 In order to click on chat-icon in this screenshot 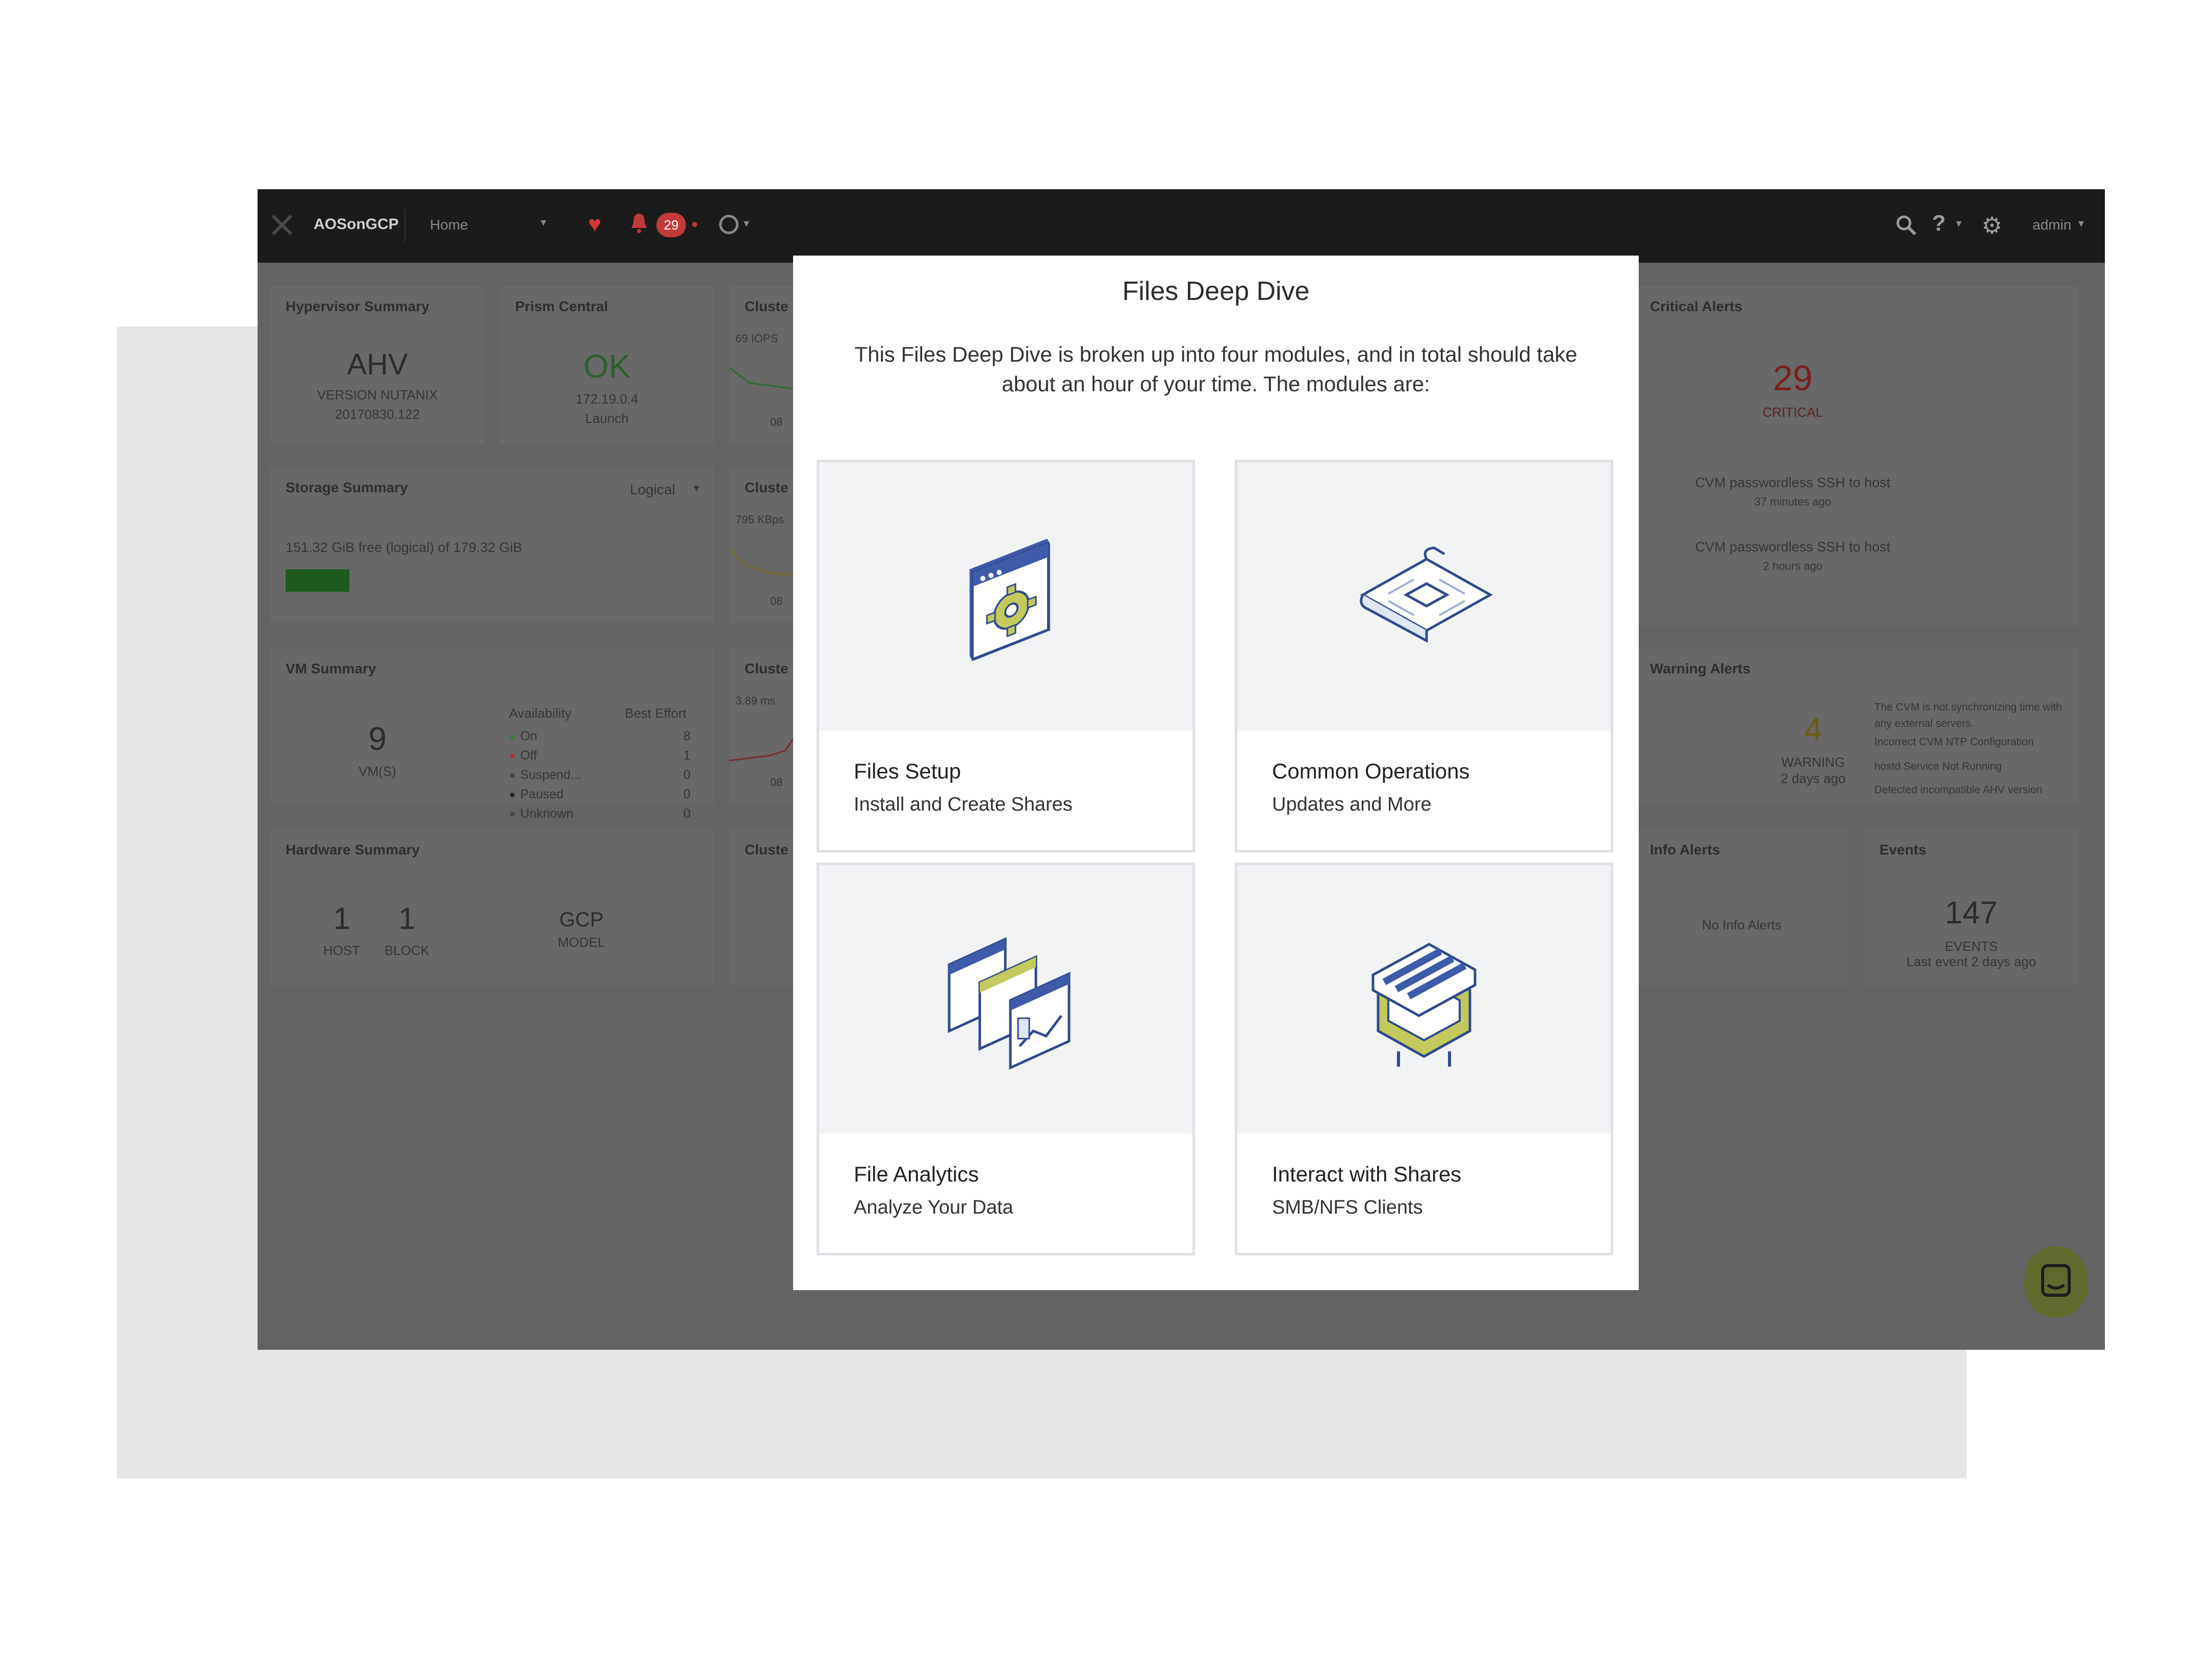, I will do `click(2056, 1280)`.